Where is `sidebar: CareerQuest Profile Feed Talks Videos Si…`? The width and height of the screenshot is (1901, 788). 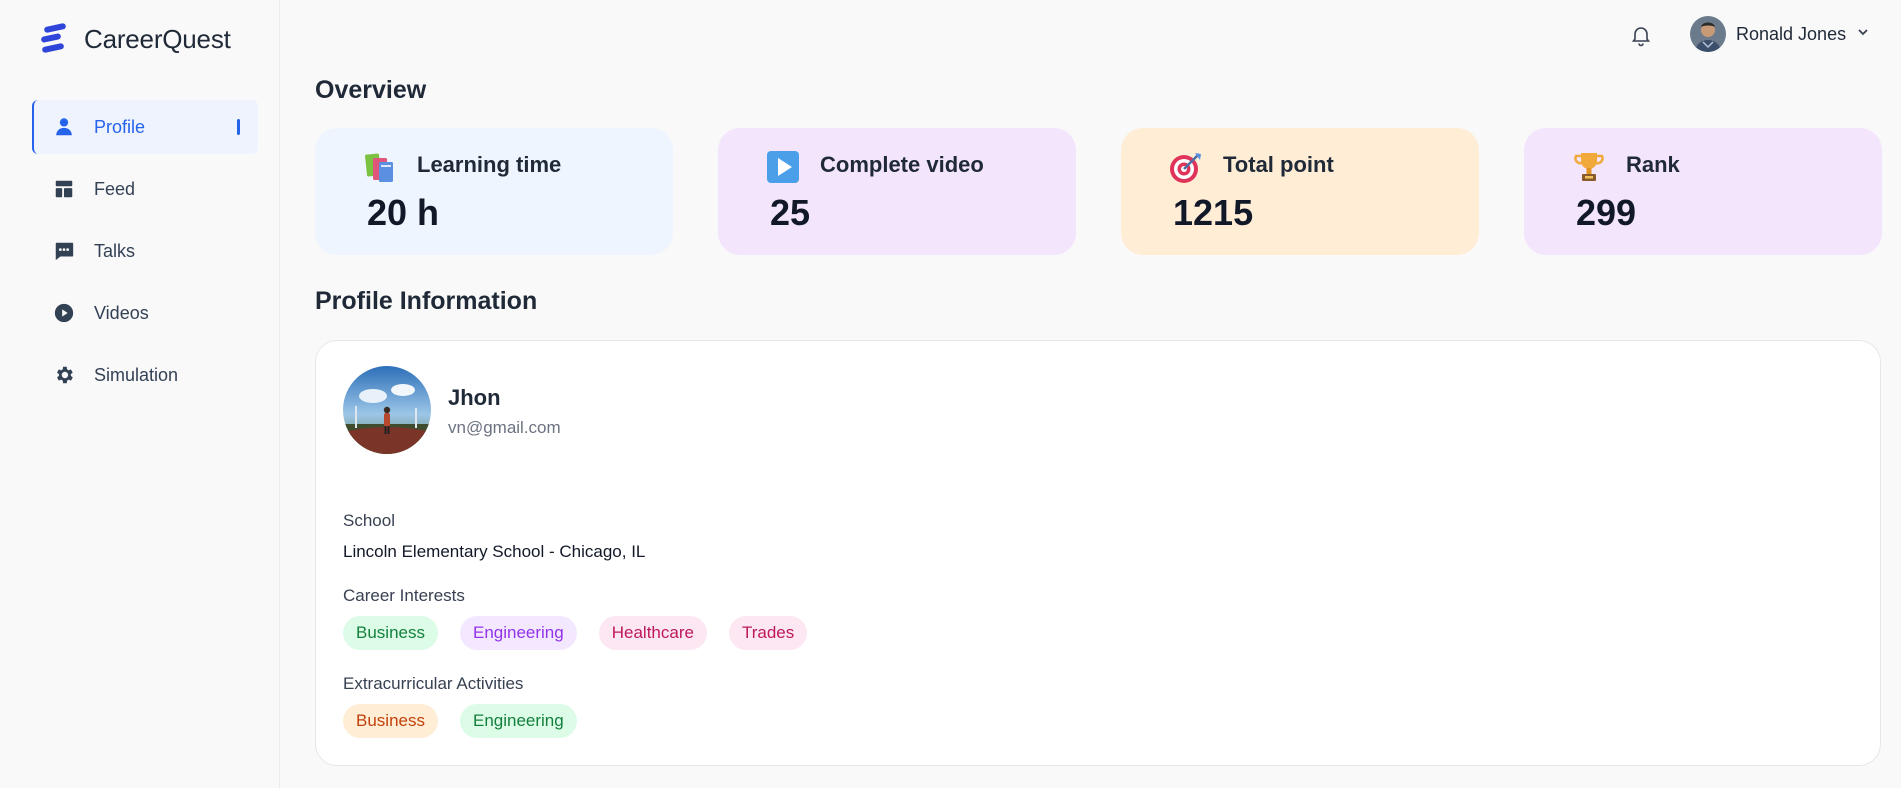 sidebar: CareerQuest Profile Feed Talks Videos Si… is located at coordinates (140, 394).